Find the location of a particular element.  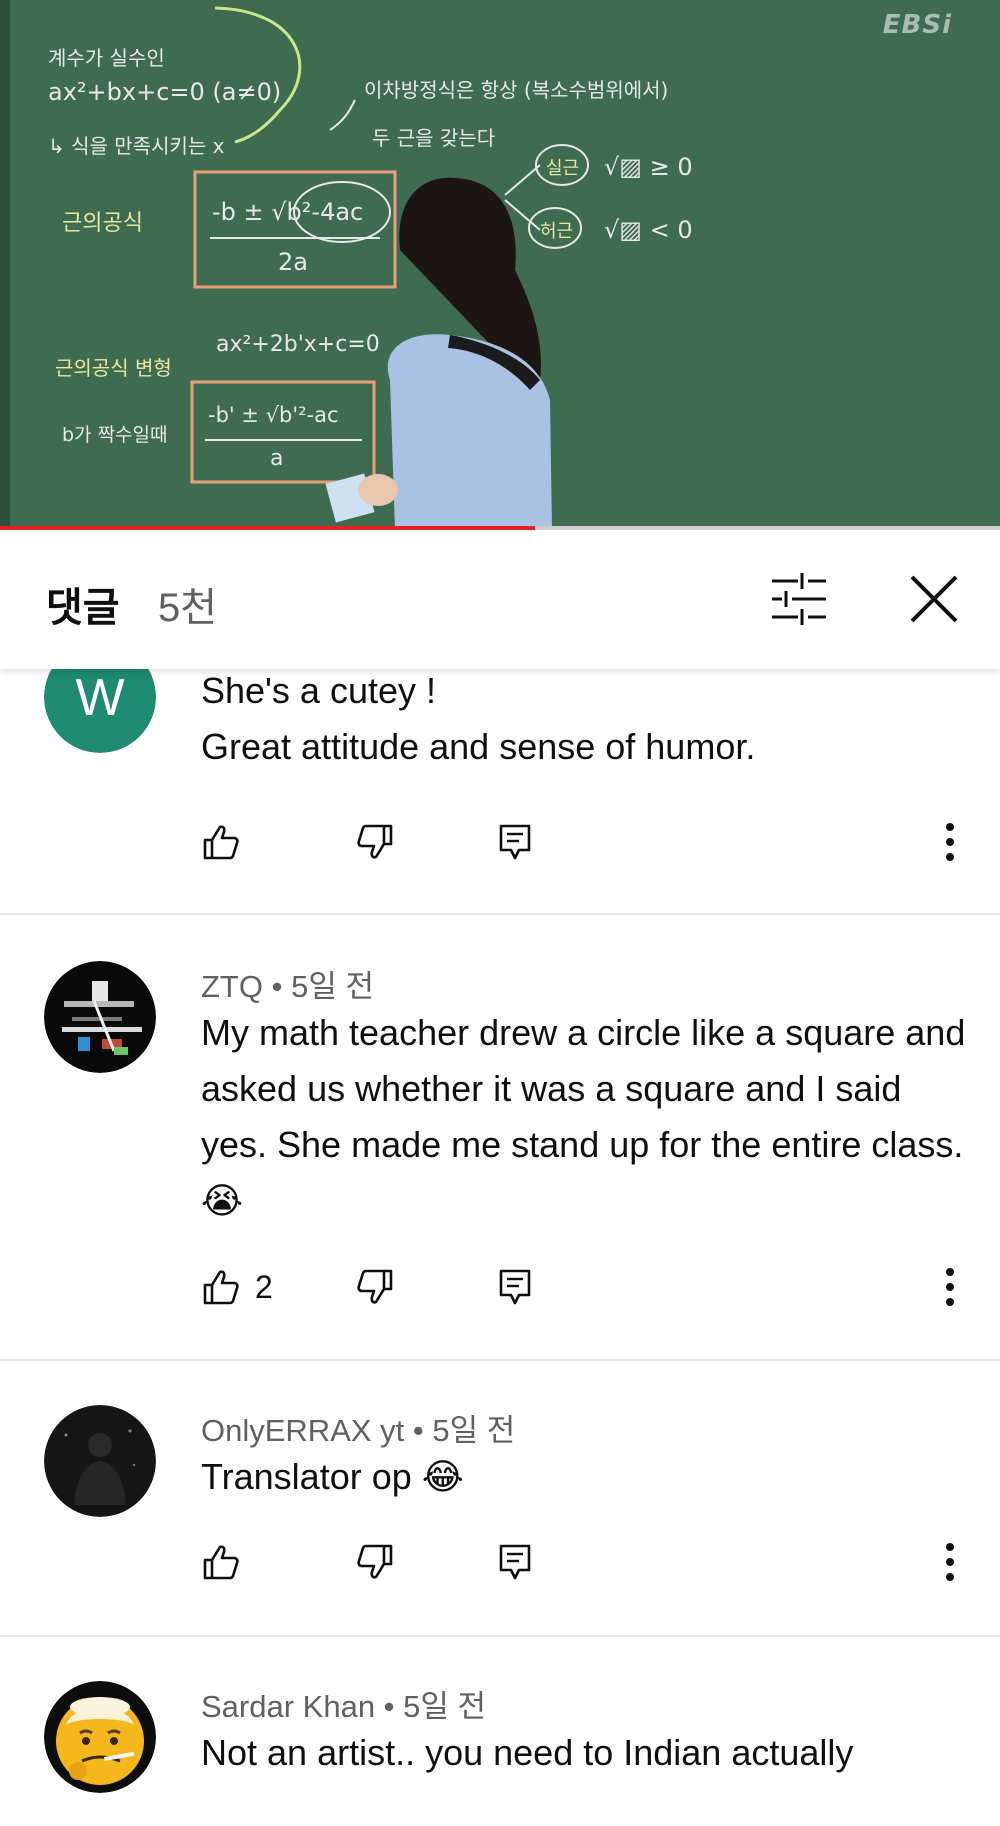

like-button: 2 is located at coordinates (237, 1287).